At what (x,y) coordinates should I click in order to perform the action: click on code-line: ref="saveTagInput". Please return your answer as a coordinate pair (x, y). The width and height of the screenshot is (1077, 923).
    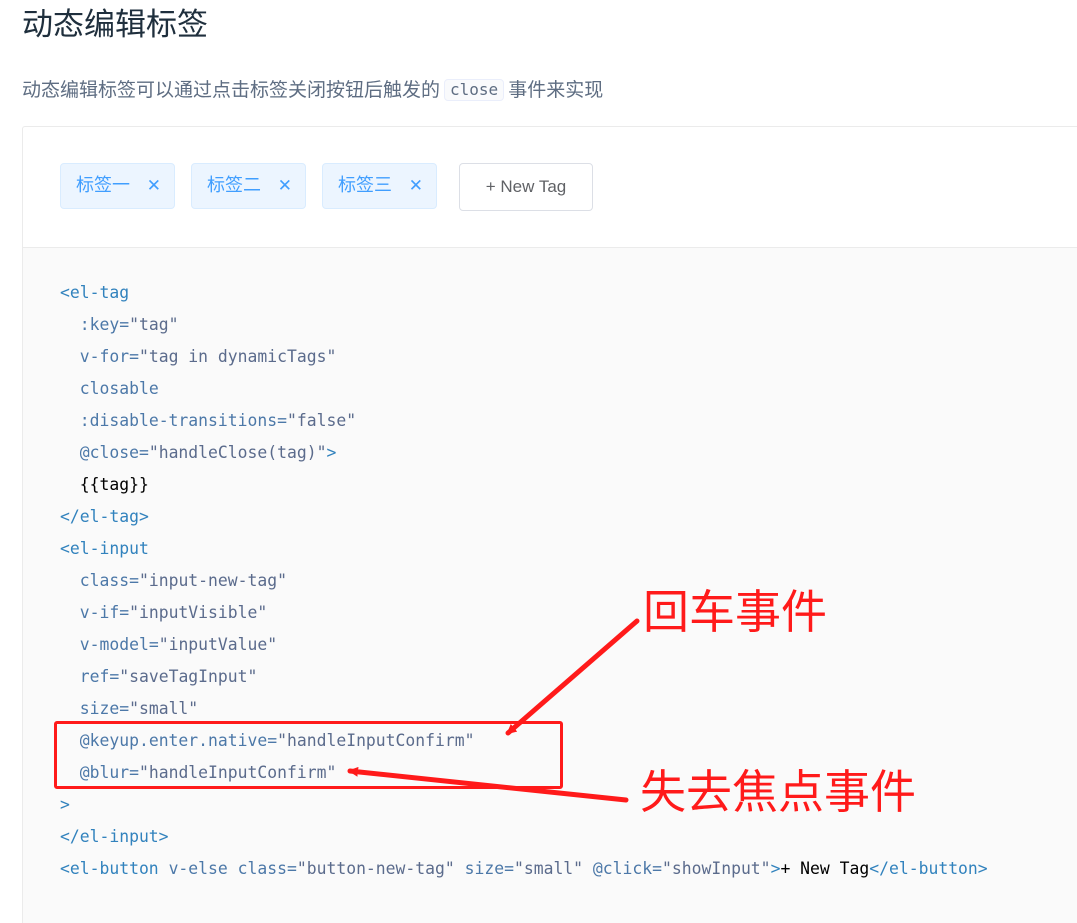
    Looking at the image, I should click on (524, 677).